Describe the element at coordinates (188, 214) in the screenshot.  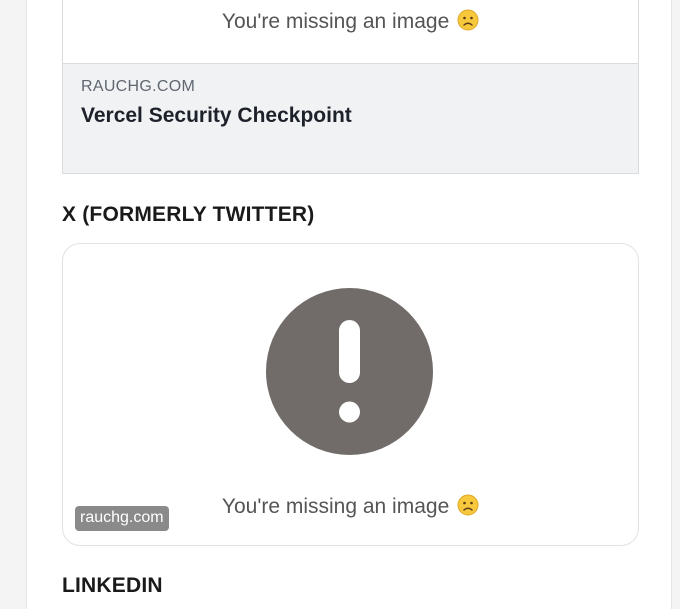
I see `x-section-heading: X (FORMERLY TWITTER)` at that location.